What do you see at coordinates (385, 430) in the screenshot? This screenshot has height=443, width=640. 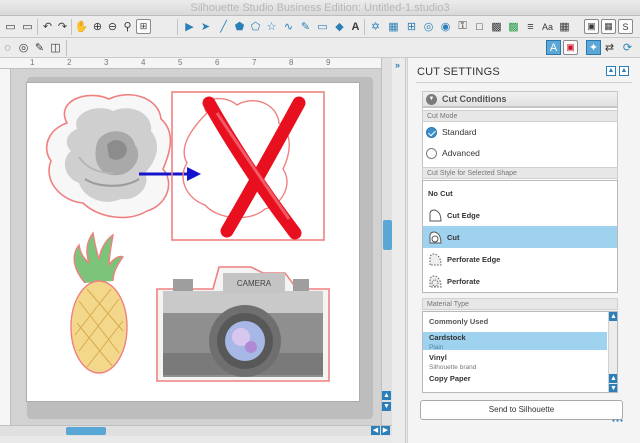 I see `scroll-right-icon: ▶` at bounding box center [385, 430].